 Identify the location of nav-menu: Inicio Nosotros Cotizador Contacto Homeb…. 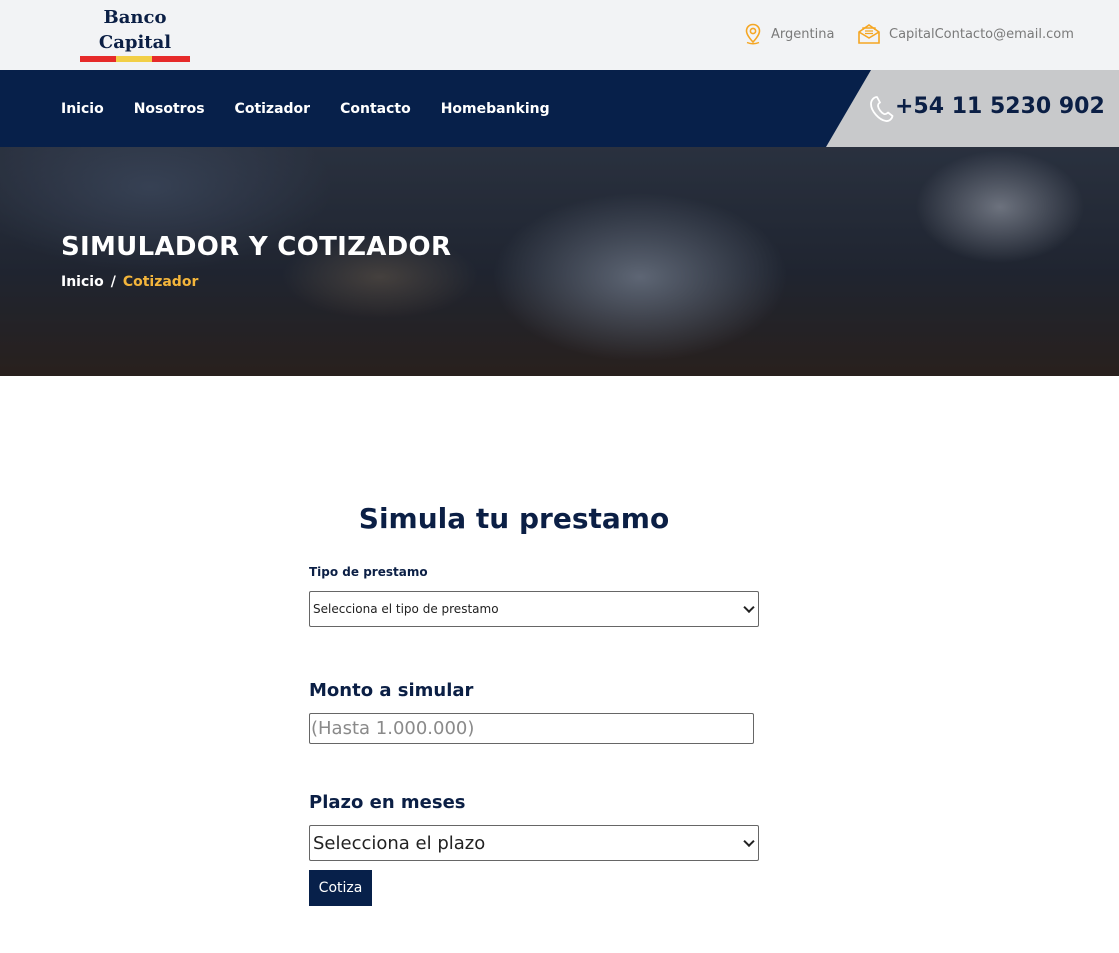
(320, 108).